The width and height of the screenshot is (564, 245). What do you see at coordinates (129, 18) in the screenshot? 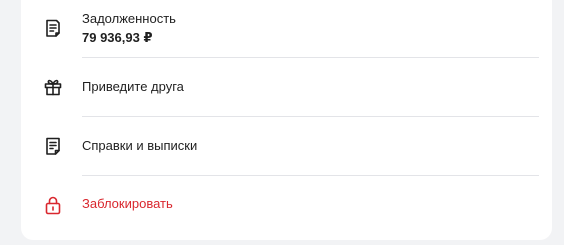
I see `debt-label: Задолженность` at bounding box center [129, 18].